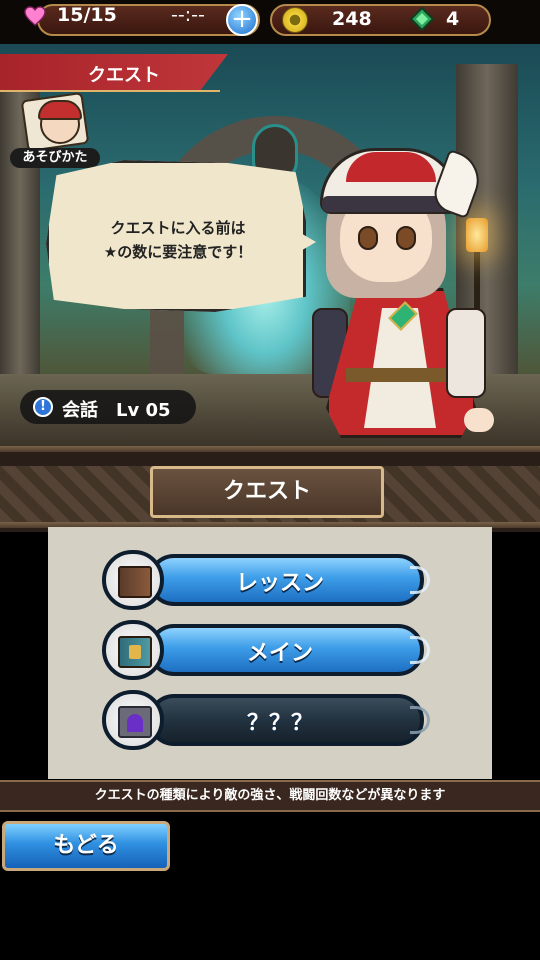  What do you see at coordinates (60, 110) in the screenshot?
I see `guide-cap-icon` at bounding box center [60, 110].